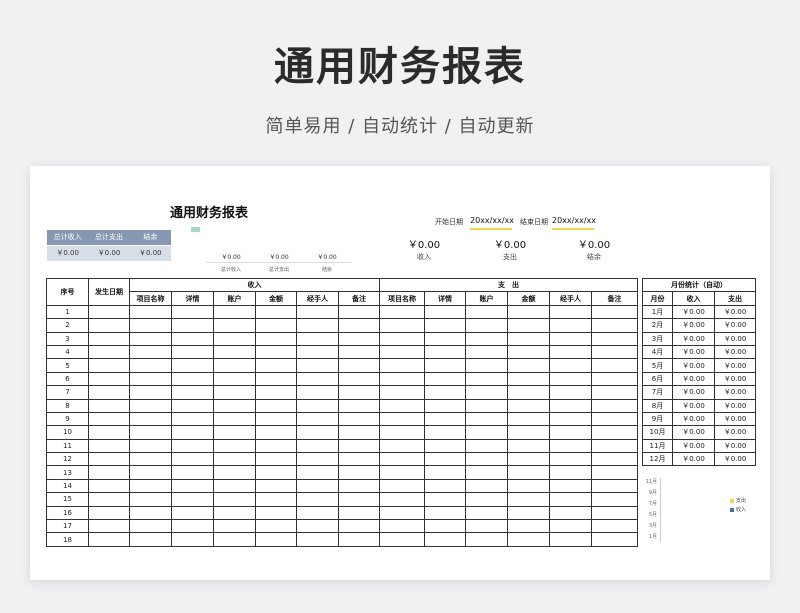  What do you see at coordinates (574, 223) in the screenshot?
I see `end-date-field: 20xx/xx/xx` at bounding box center [574, 223].